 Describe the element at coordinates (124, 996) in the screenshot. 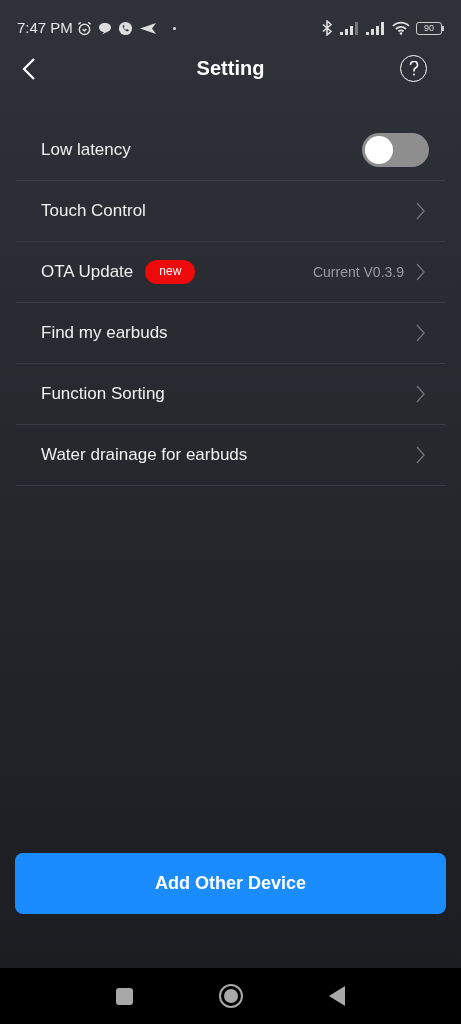

I see `recent-apps-button` at that location.